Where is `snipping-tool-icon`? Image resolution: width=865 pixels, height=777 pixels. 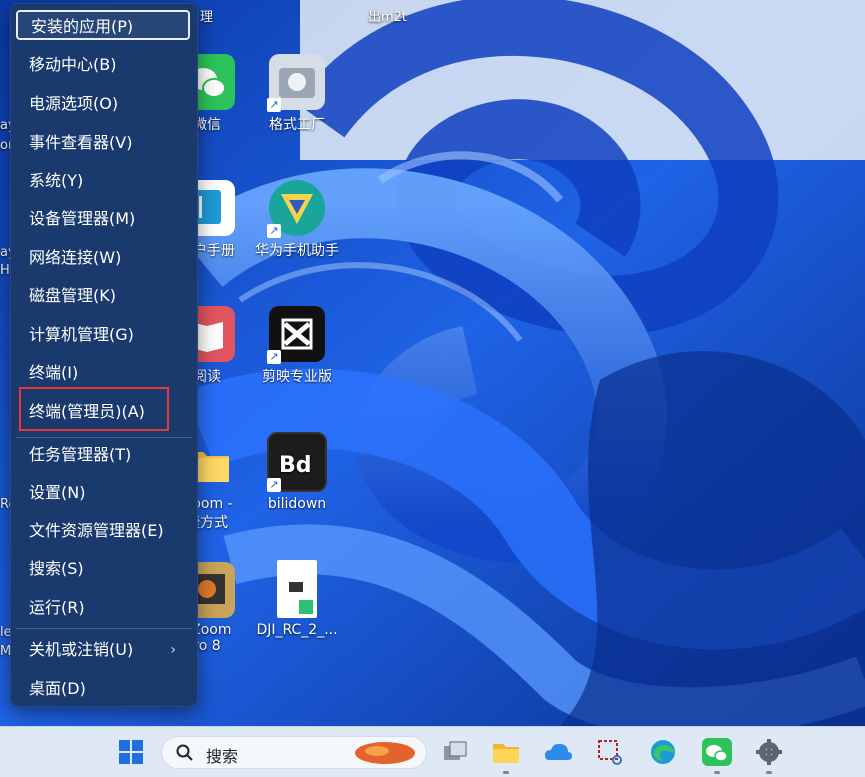 snipping-tool-icon is located at coordinates (610, 752).